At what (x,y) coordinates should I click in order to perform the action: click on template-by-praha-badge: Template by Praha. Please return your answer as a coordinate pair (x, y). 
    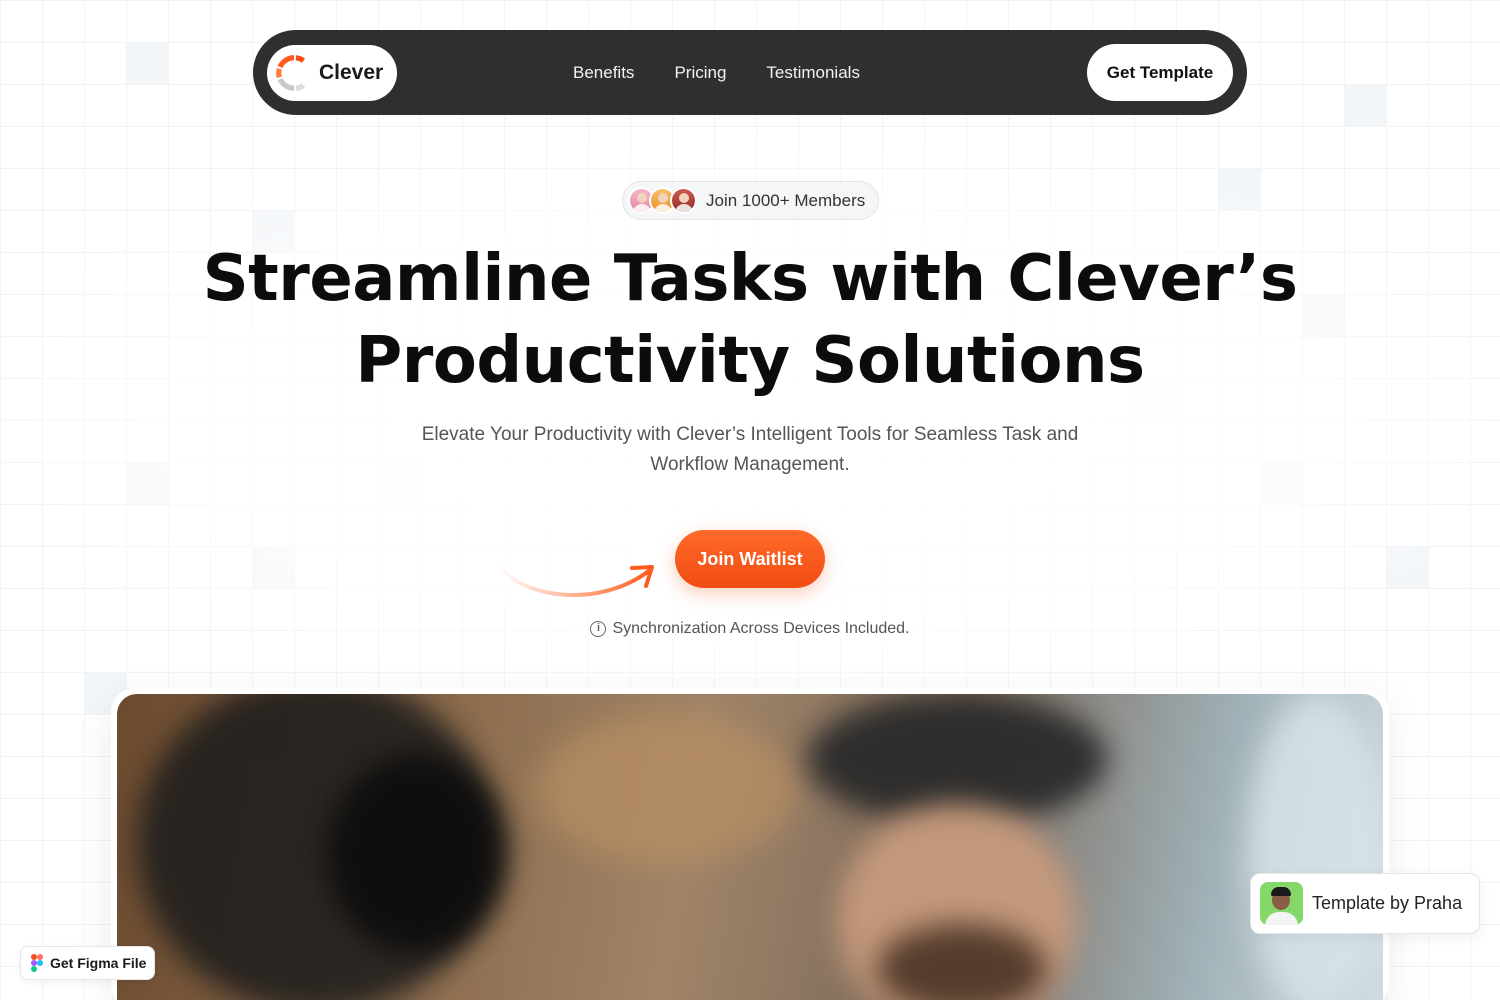
    Looking at the image, I should click on (1365, 903).